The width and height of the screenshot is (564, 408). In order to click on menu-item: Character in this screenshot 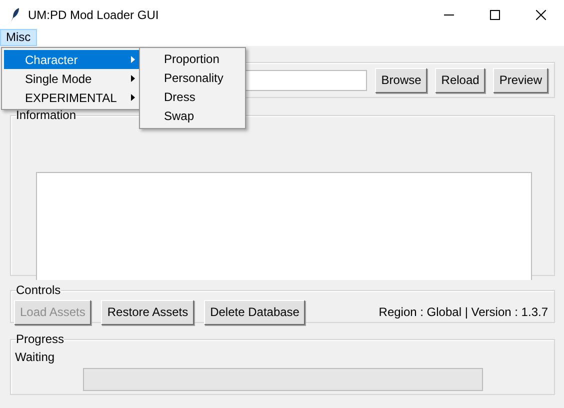, I will do `click(72, 59)`.